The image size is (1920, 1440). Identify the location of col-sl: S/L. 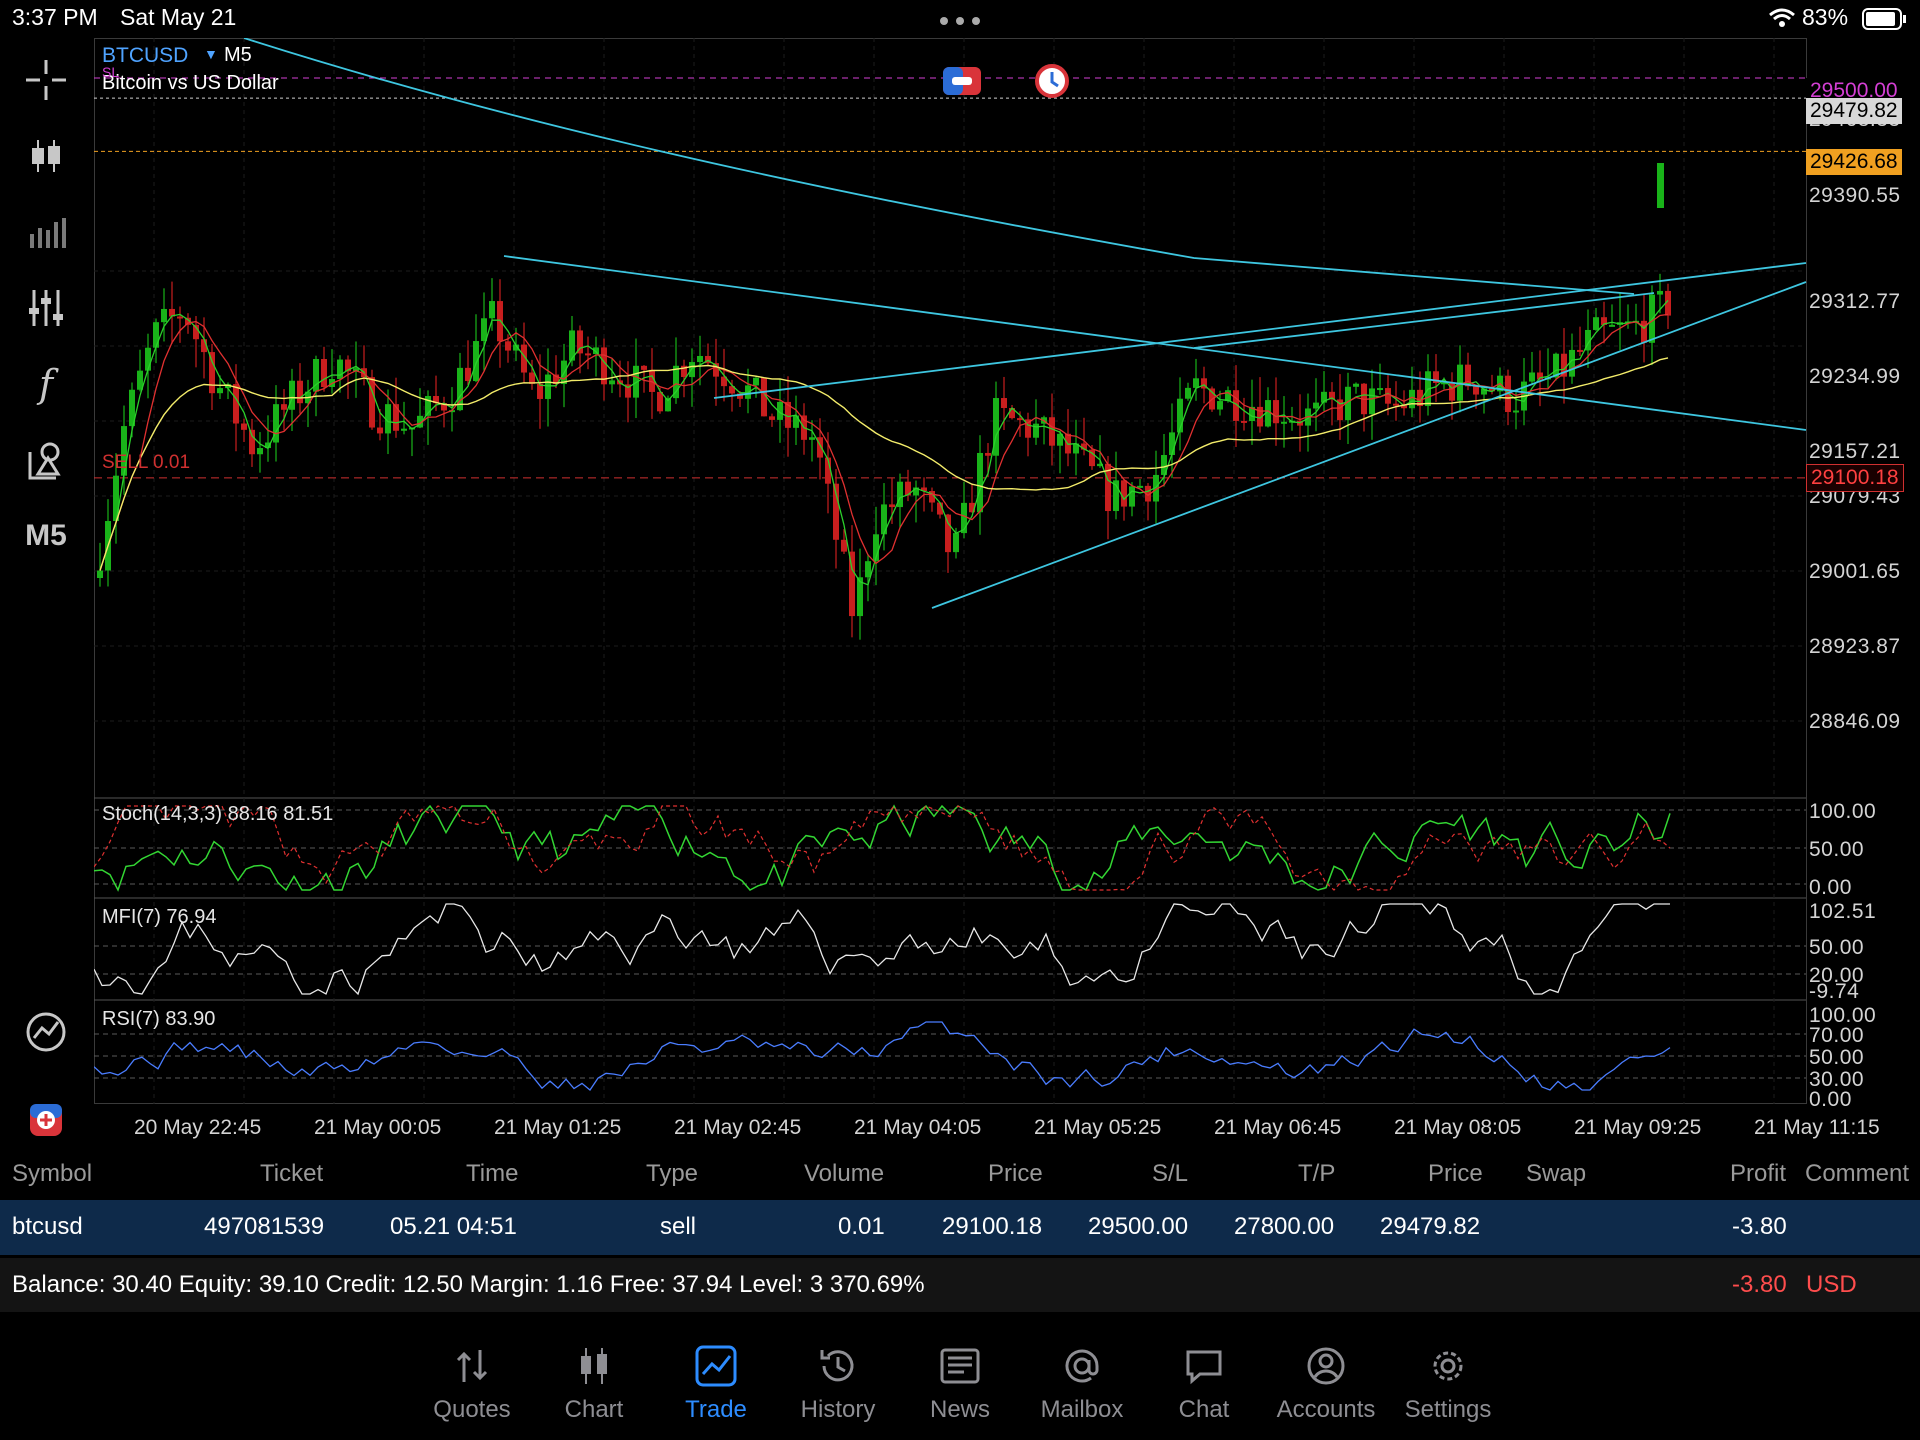
(1170, 1174).